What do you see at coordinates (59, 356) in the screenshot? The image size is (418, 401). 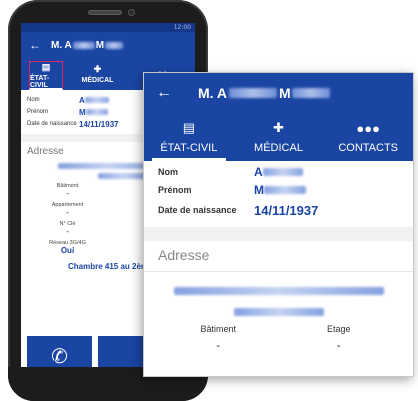 I see `phone-icon: ✆` at bounding box center [59, 356].